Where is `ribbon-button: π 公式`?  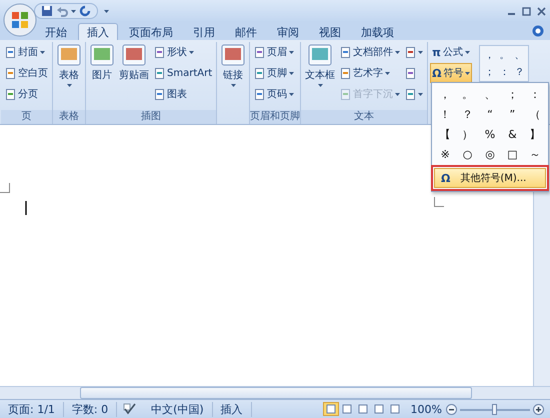 ribbon-button: π 公式 is located at coordinates (451, 52).